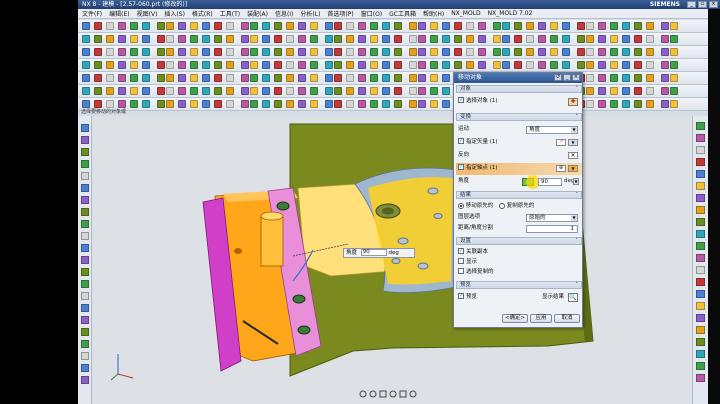 The image size is (720, 404). Describe the element at coordinates (573, 102) in the screenshot. I see `select-object-icon: ✚` at that location.